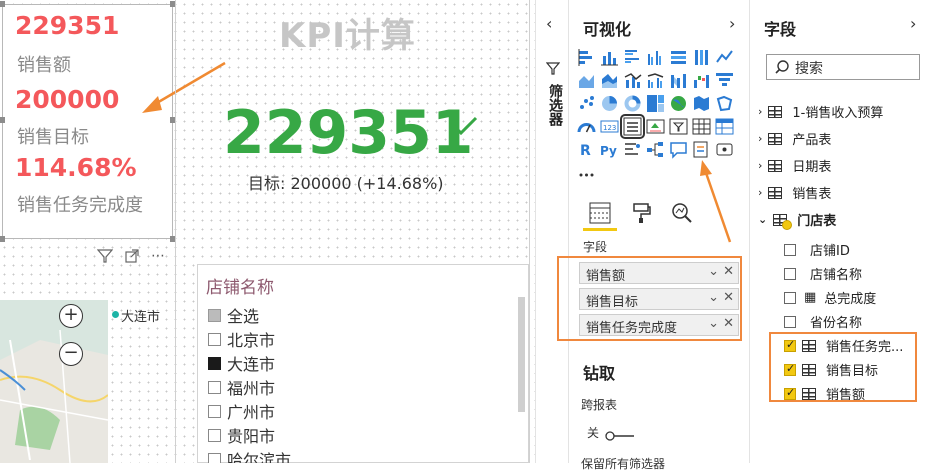 The width and height of the screenshot is (930, 472). What do you see at coordinates (655, 103) in the screenshot?
I see `treemap-icon` at bounding box center [655, 103].